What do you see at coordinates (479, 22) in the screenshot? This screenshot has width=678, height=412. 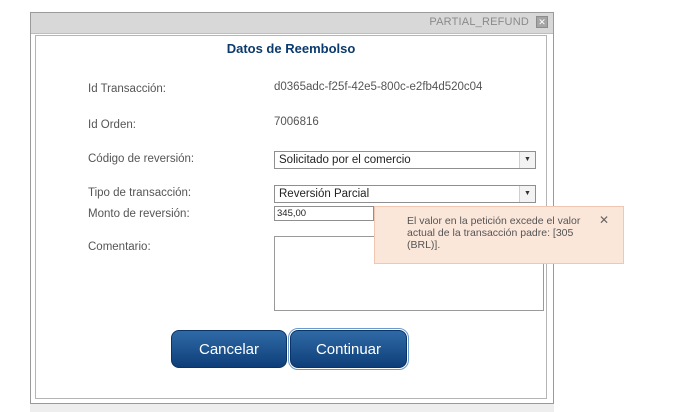 I see `dialog-title: PARTIAL_REFUND` at bounding box center [479, 22].